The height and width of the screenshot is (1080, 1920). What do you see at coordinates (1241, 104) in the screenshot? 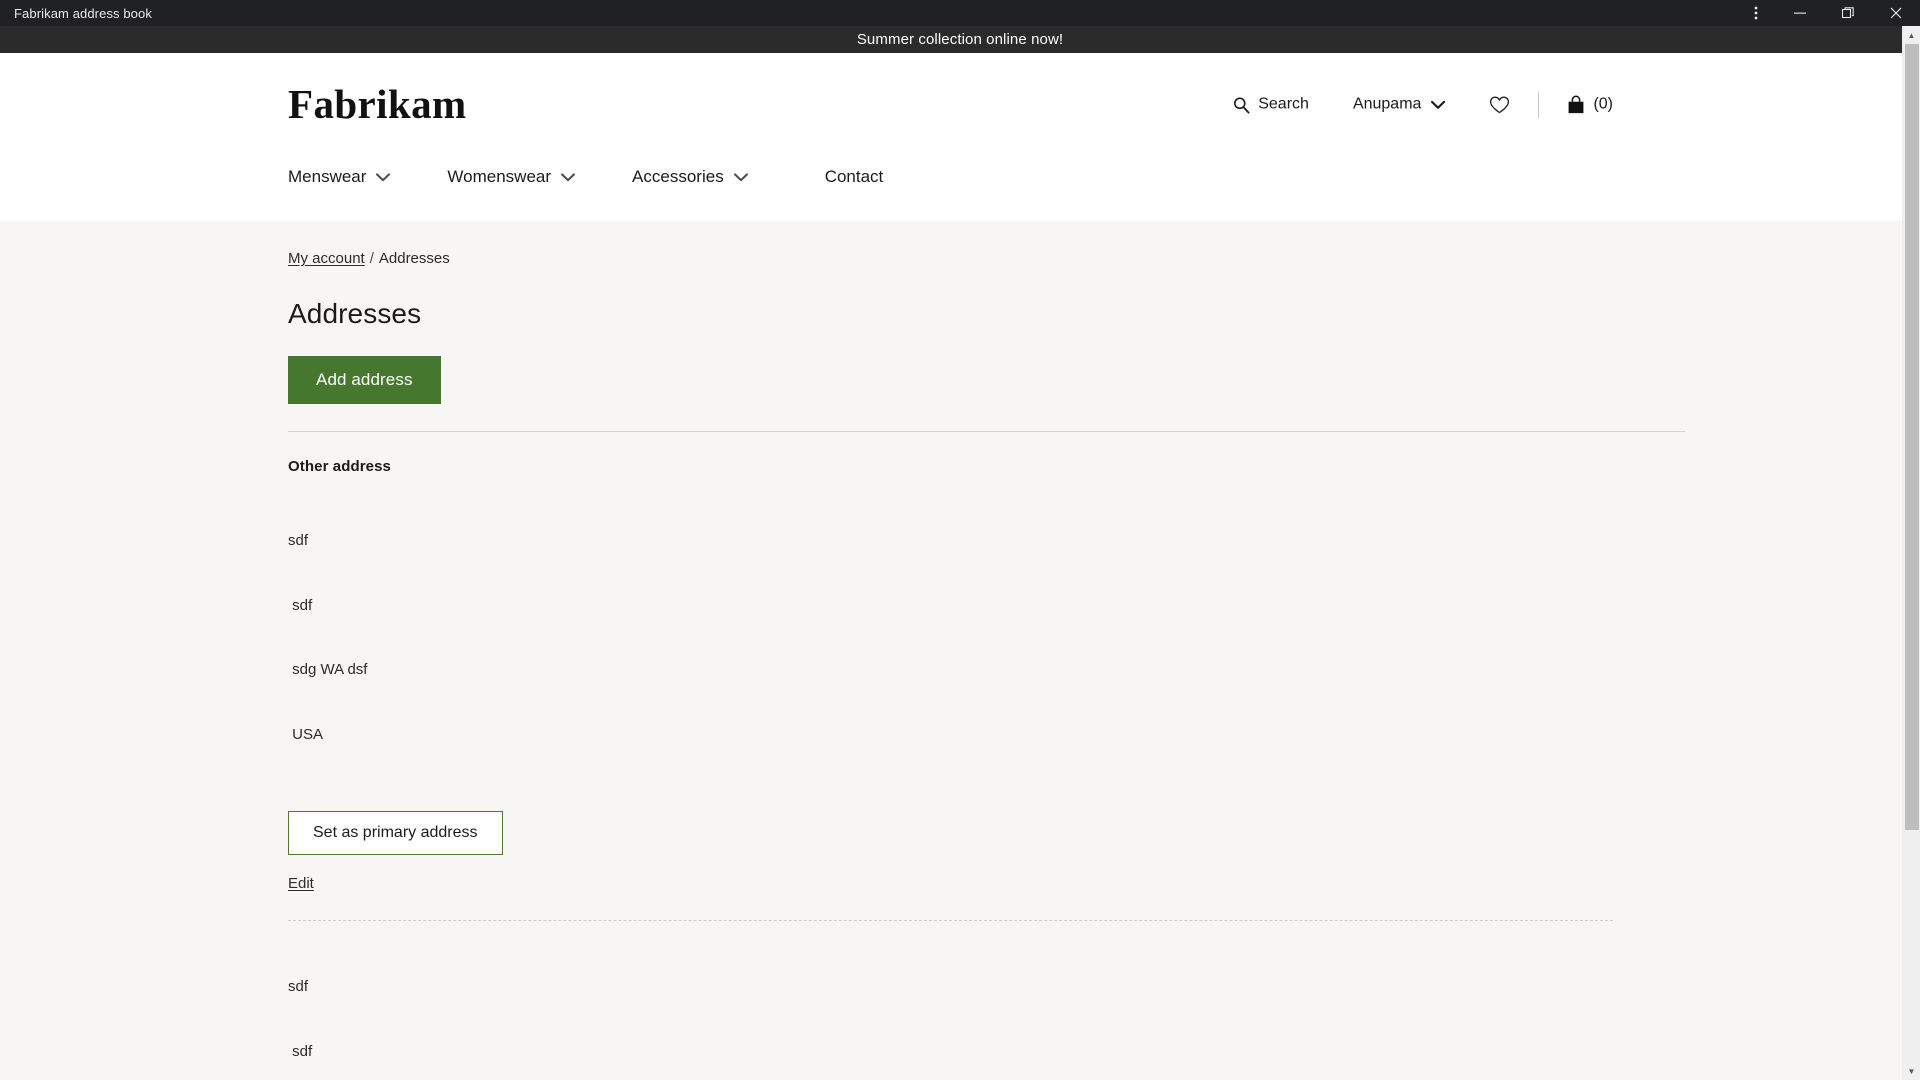
I see `search-icon` at bounding box center [1241, 104].